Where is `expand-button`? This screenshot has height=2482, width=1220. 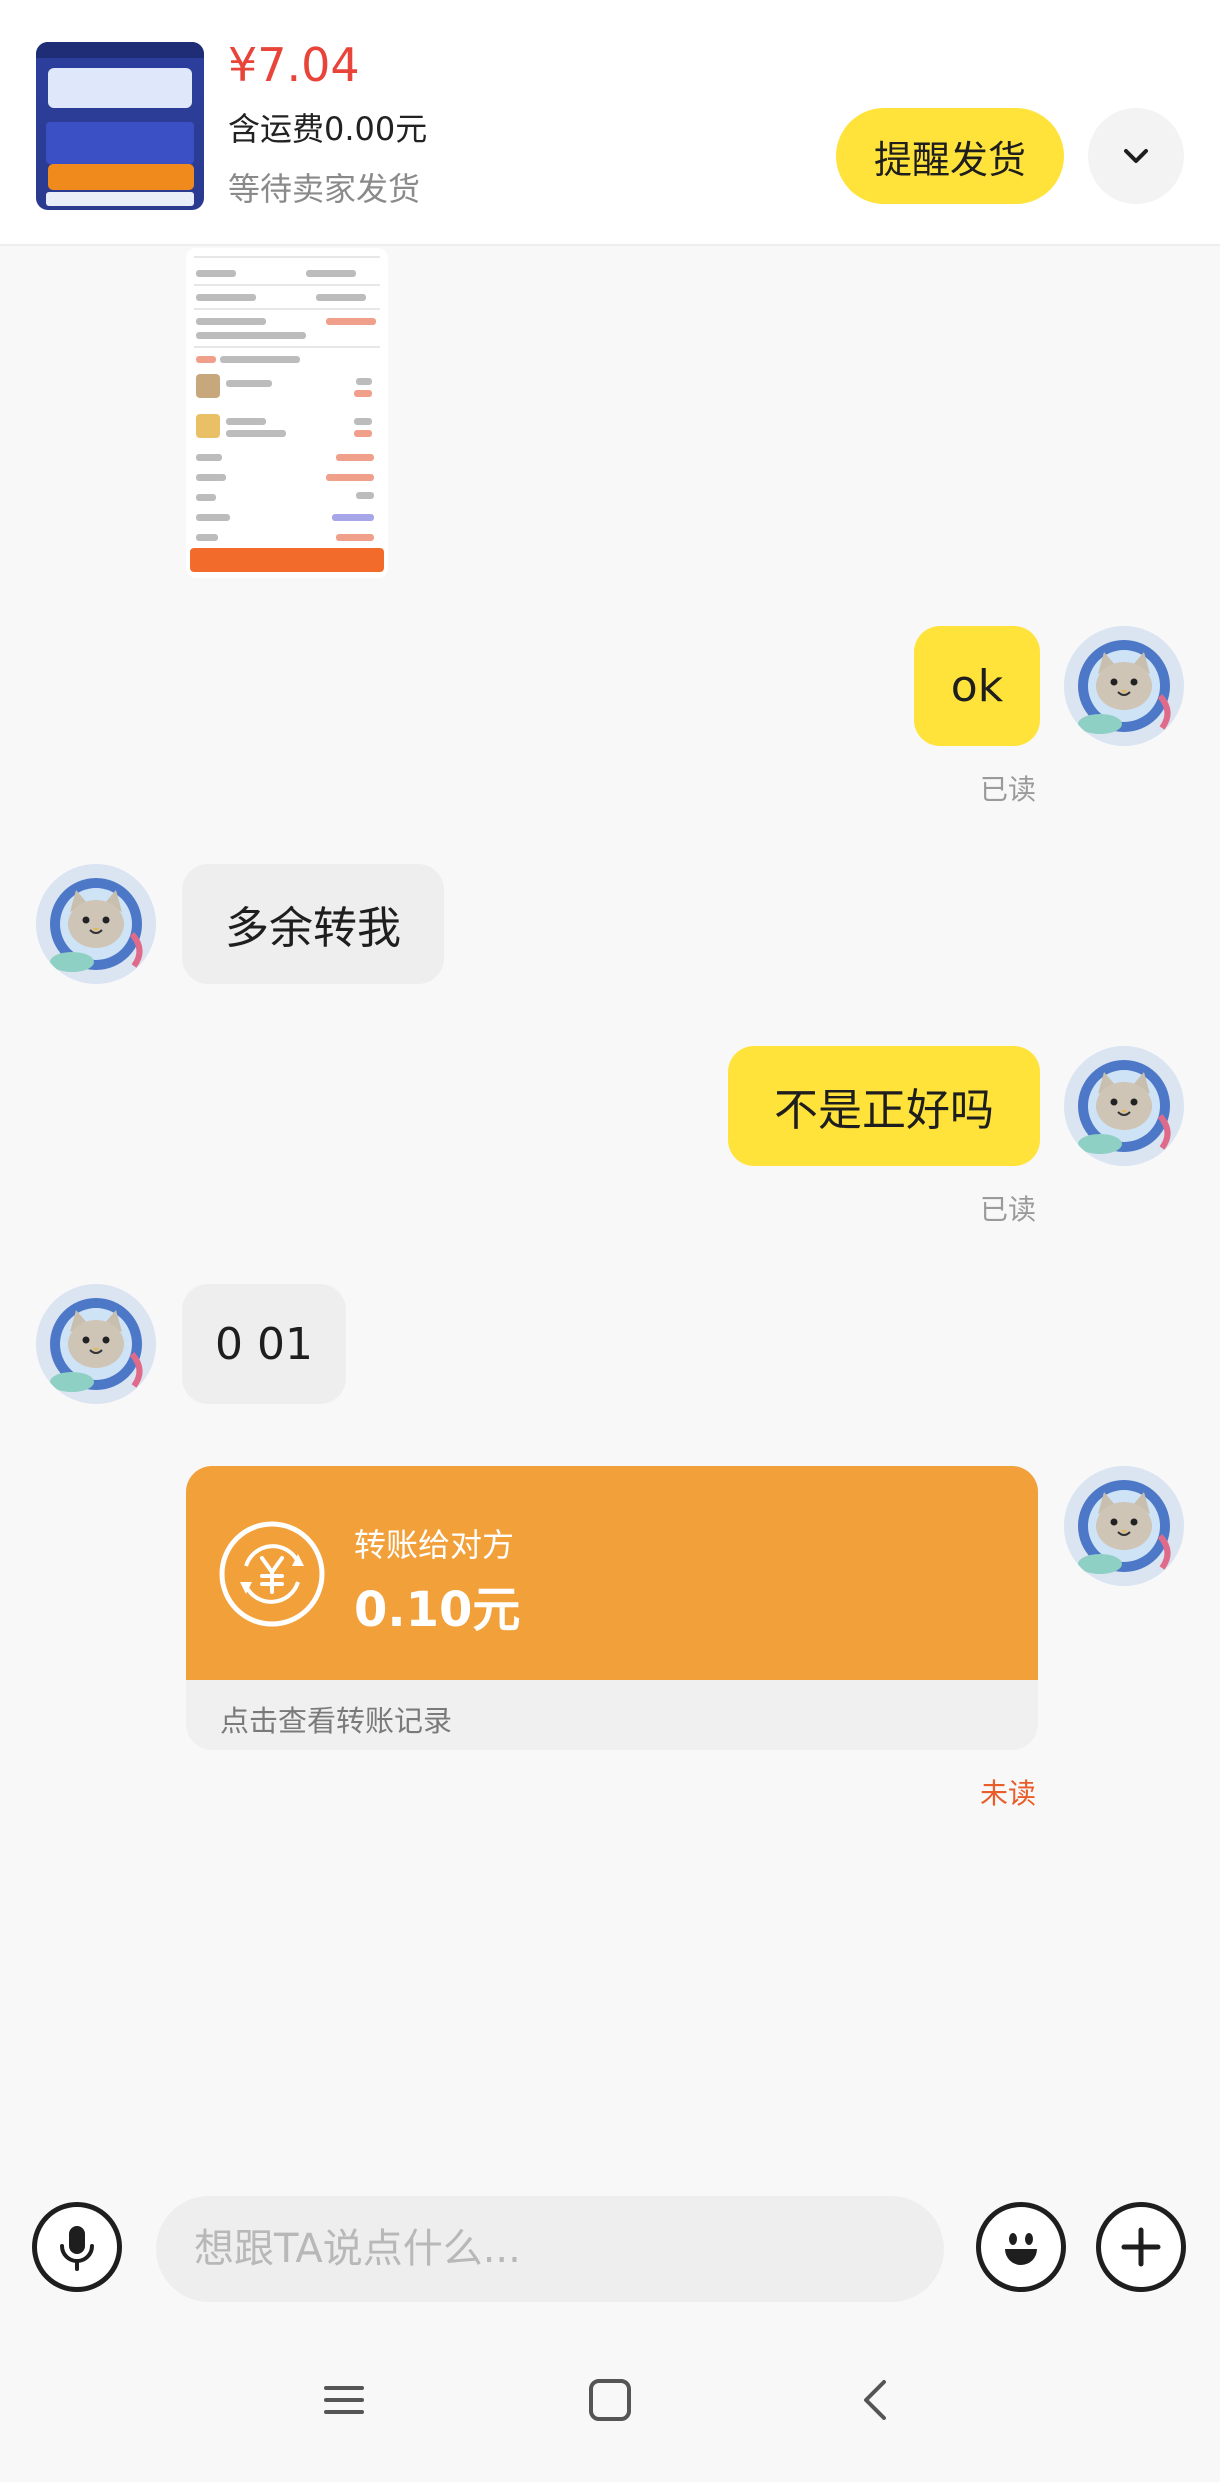
expand-button is located at coordinates (1136, 156).